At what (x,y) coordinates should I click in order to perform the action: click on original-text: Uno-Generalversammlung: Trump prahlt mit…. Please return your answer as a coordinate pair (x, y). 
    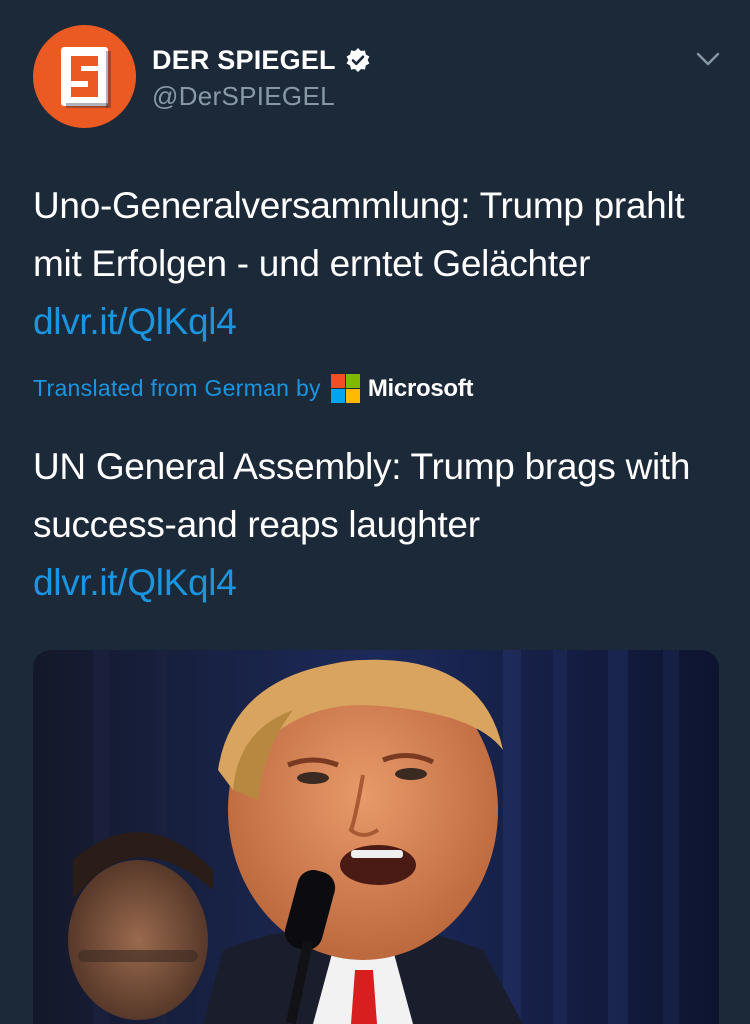
    Looking at the image, I should click on (359, 234).